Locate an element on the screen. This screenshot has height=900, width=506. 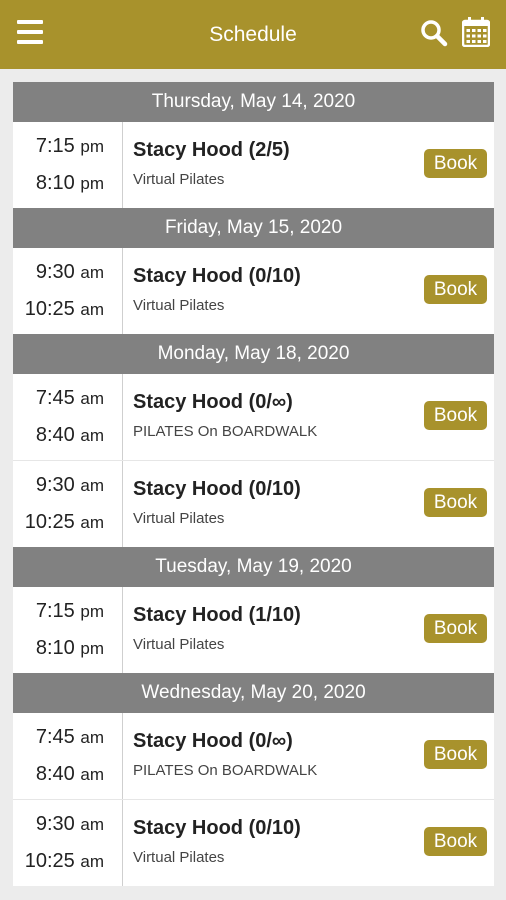
day-header: Thursday, May 14, 2020 is located at coordinates (253, 102).